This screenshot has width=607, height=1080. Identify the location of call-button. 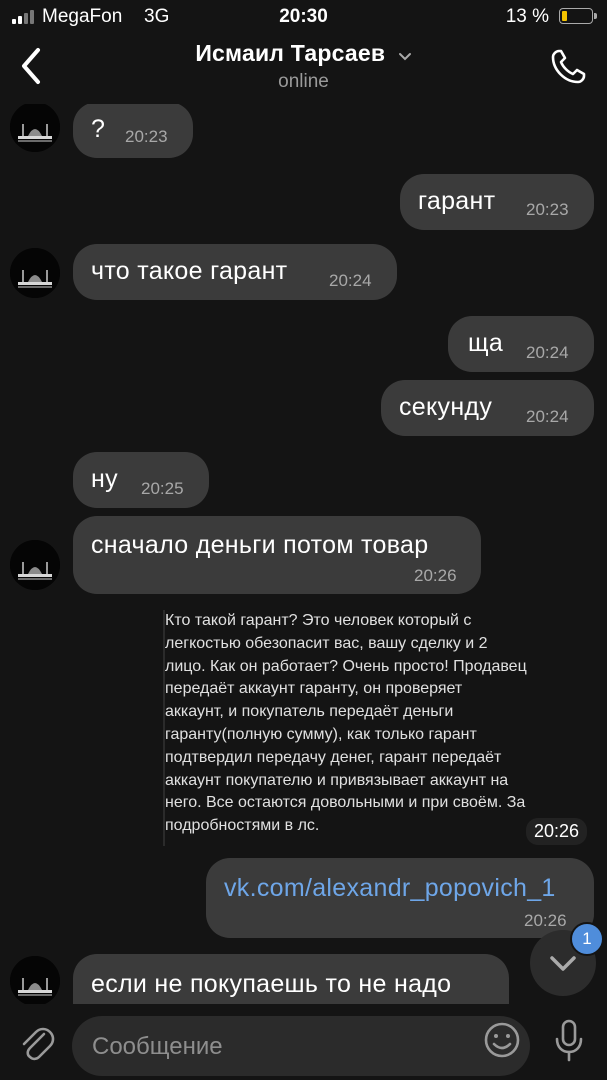
(568, 67).